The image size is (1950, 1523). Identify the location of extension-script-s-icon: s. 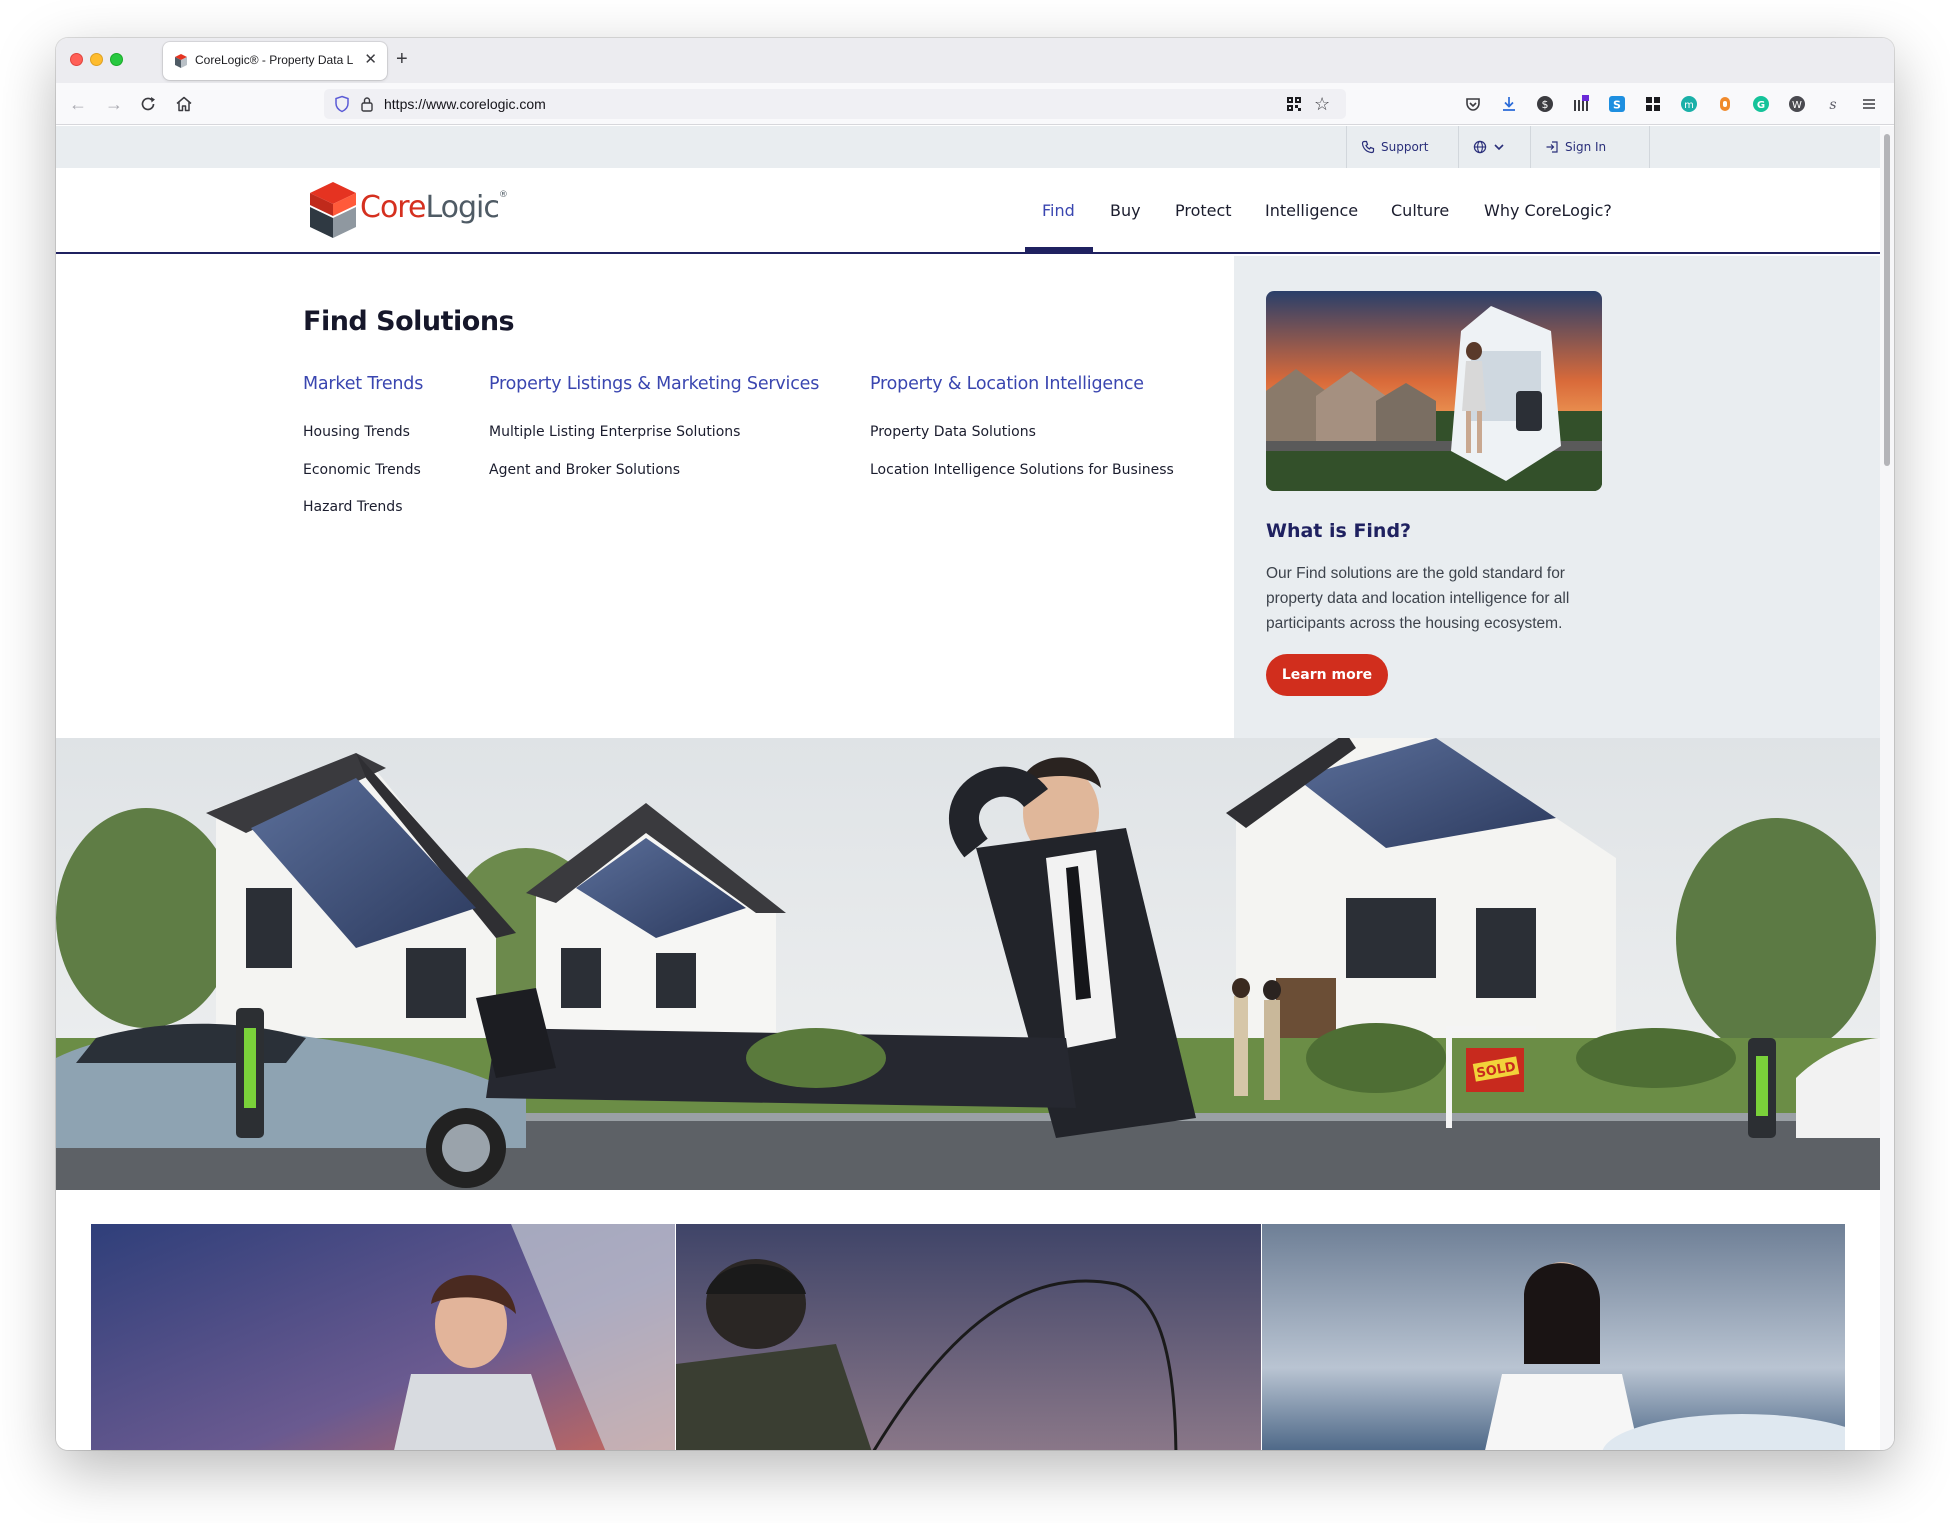
(1833, 104).